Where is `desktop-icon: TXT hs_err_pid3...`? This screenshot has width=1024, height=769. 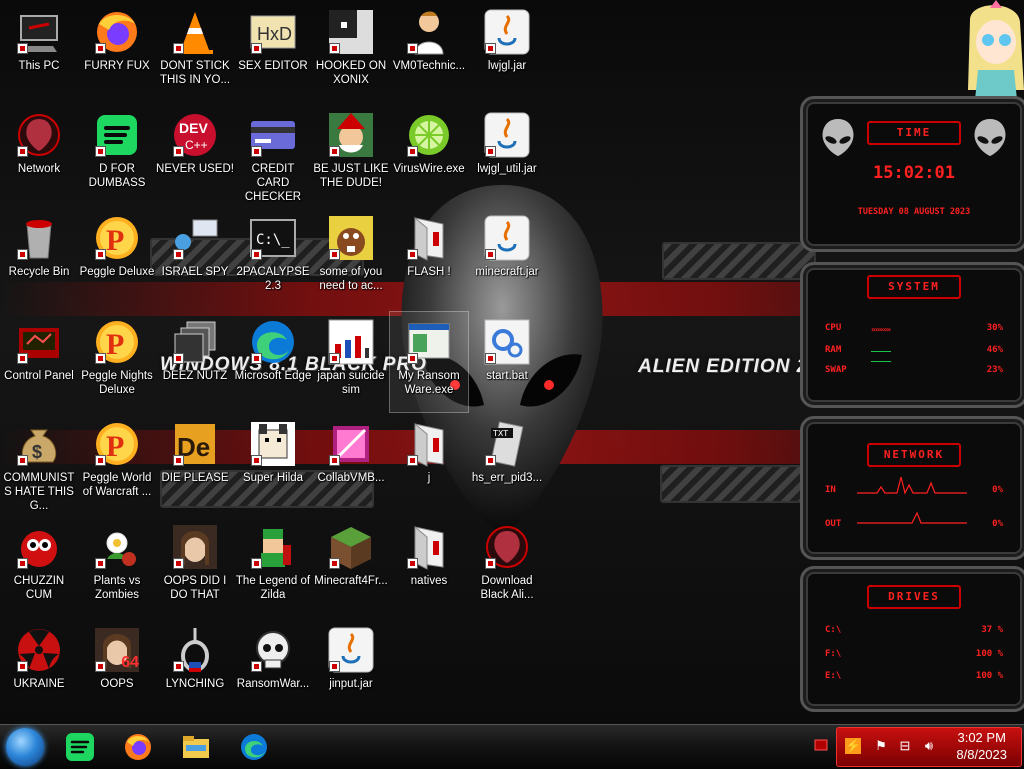
desktop-icon: TXT hs_err_pid3... is located at coordinates (507, 464).